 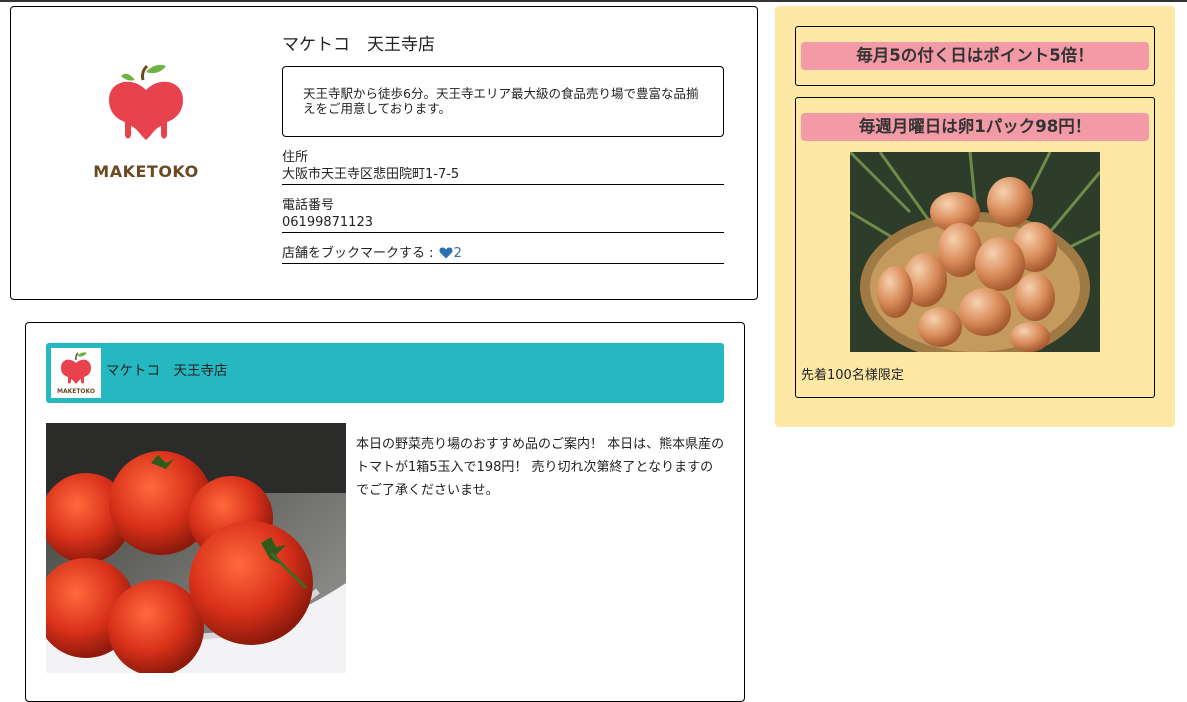 I want to click on mini-logo-text: MAKETOKO, so click(x=76, y=391).